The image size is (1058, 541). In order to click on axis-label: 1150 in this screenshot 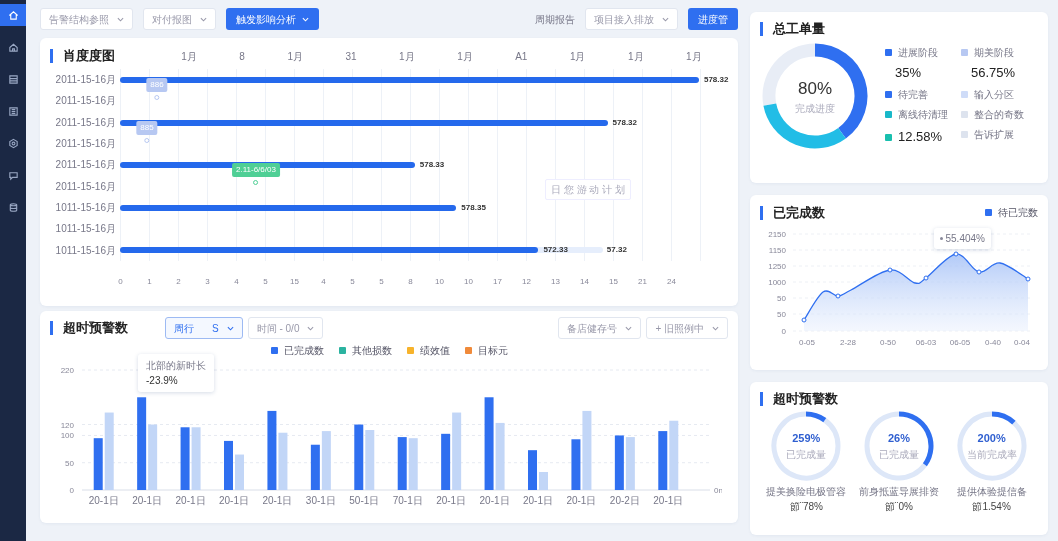, I will do `click(777, 250)`.